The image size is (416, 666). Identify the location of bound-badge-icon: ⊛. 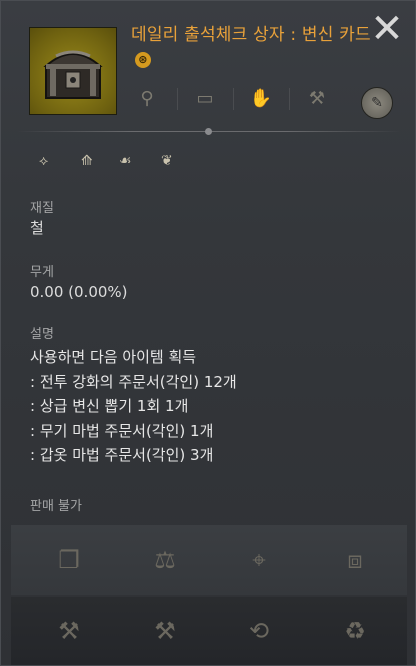
(143, 60).